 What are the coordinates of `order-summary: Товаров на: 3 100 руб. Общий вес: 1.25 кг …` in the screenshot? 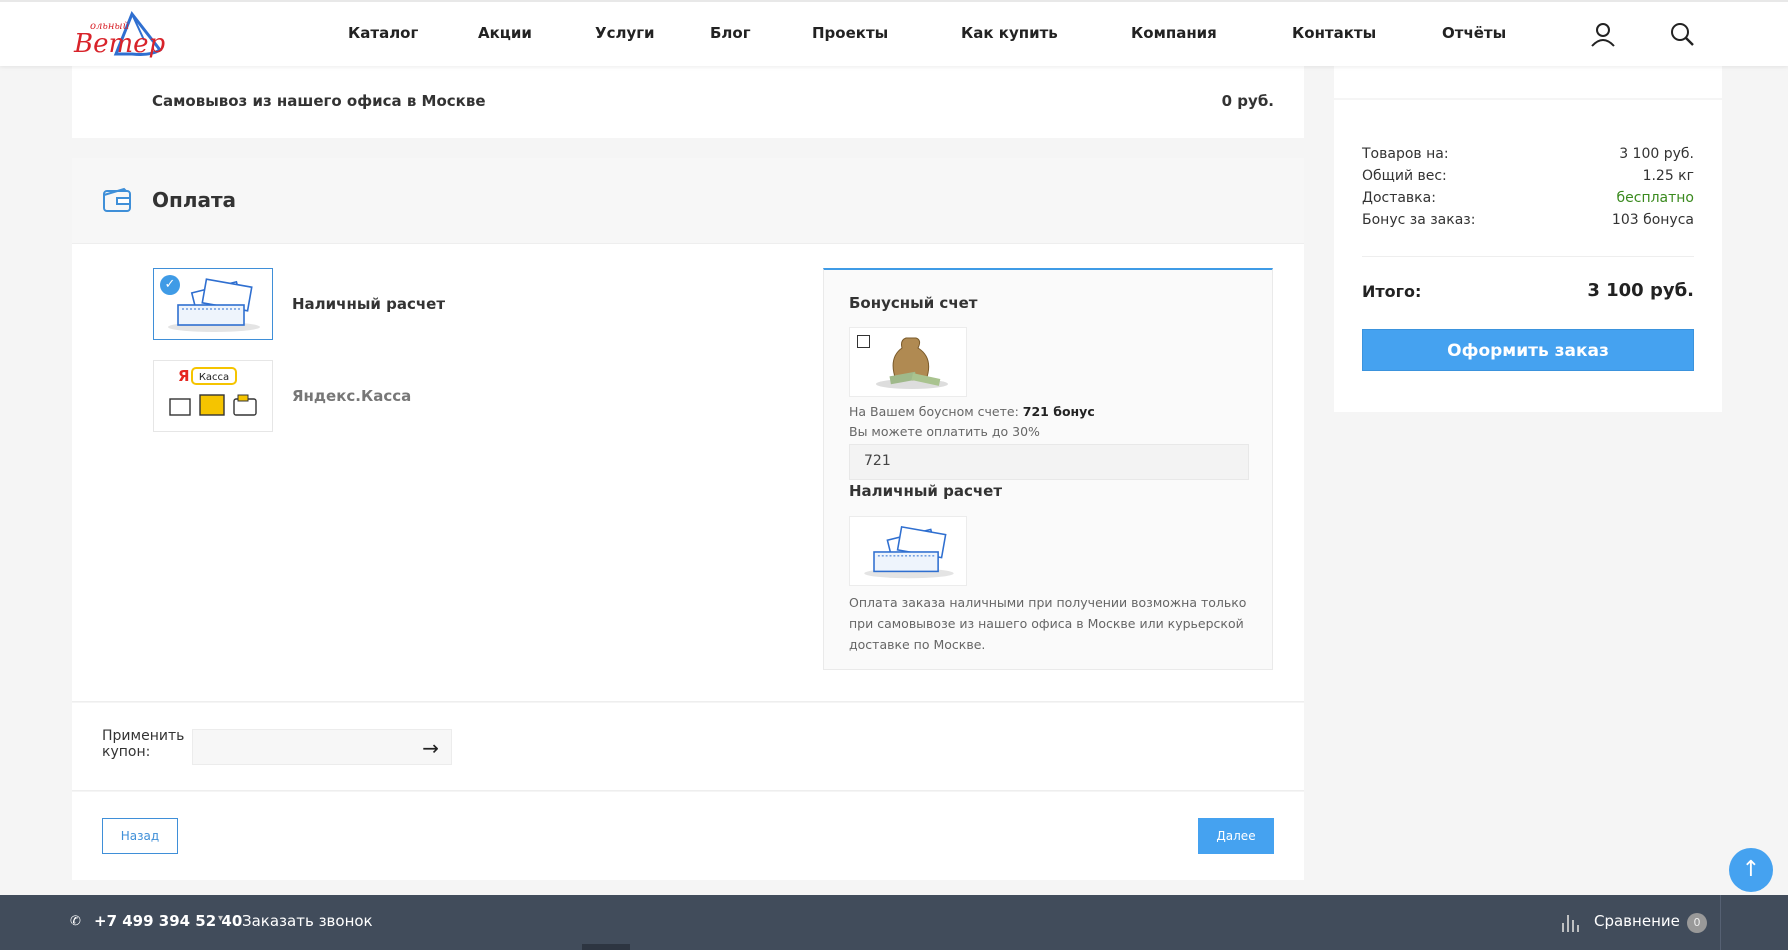 It's located at (1528, 256).